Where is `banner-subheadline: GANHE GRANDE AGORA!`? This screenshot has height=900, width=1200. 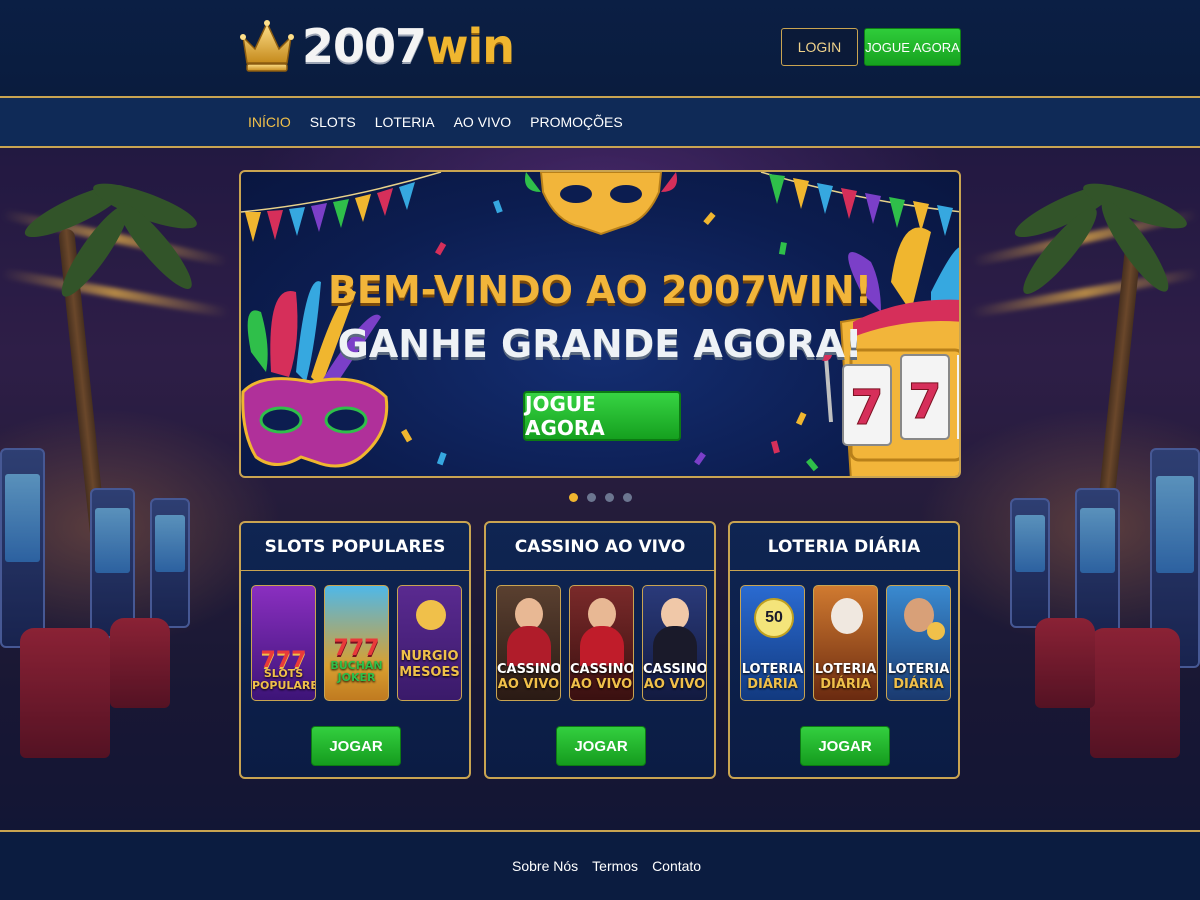 banner-subheadline: GANHE GRANDE AGORA! is located at coordinates (600, 344).